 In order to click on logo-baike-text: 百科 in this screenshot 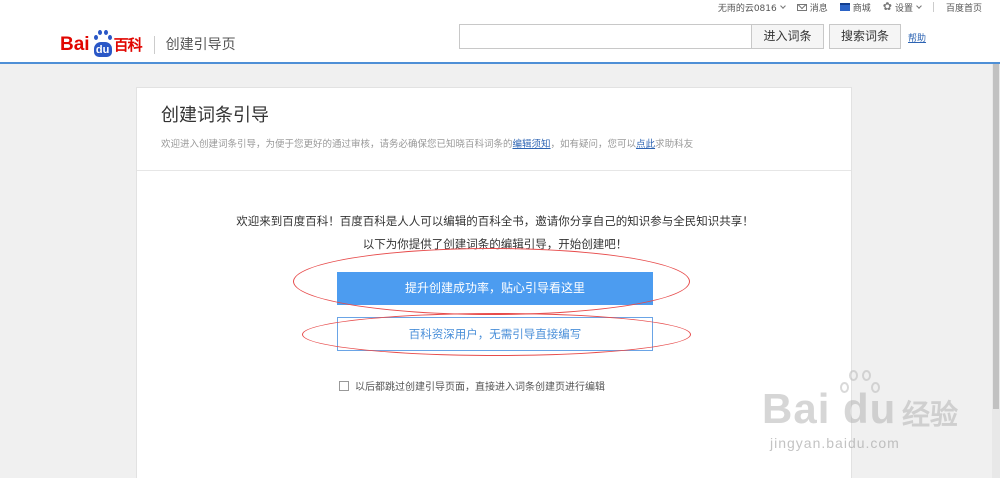, I will do `click(128, 45)`.